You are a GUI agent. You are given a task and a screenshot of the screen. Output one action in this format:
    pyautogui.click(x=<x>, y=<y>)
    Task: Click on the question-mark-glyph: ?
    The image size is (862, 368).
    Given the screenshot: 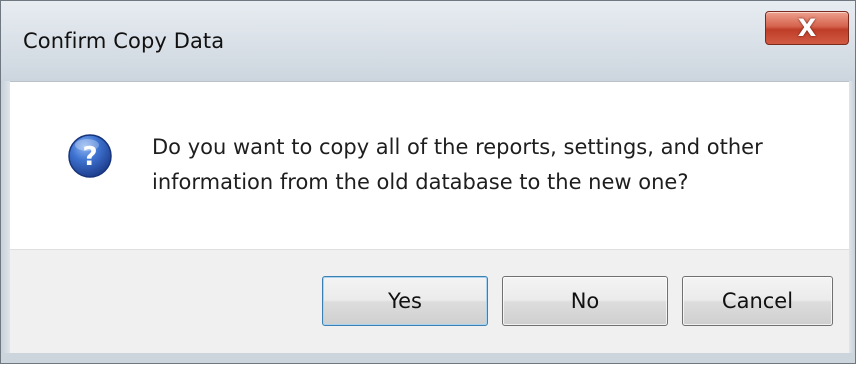 What is the action you would take?
    pyautogui.click(x=89, y=157)
    